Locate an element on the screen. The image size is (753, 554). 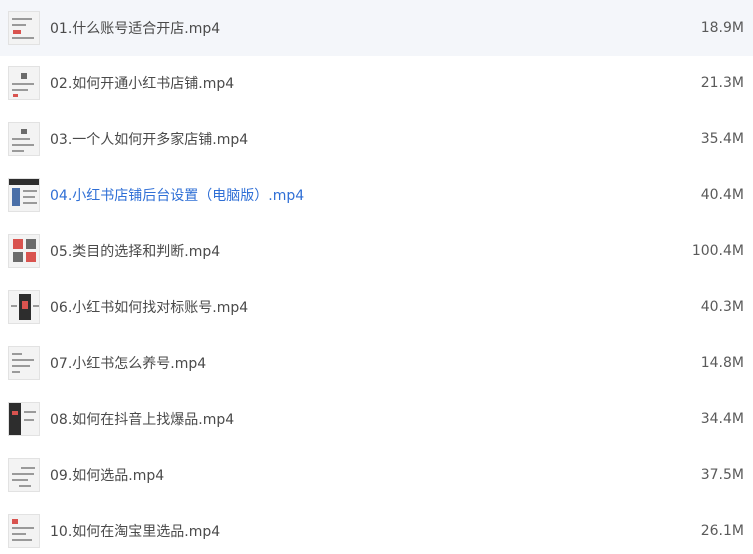
file-name: 05.类目的选择和判断.mp4 is located at coordinates (135, 251).